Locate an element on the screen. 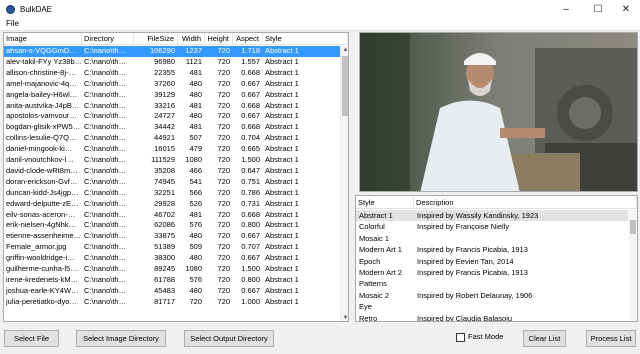 This screenshot has height=354, width=640. column-header-width: Width is located at coordinates (191, 39).